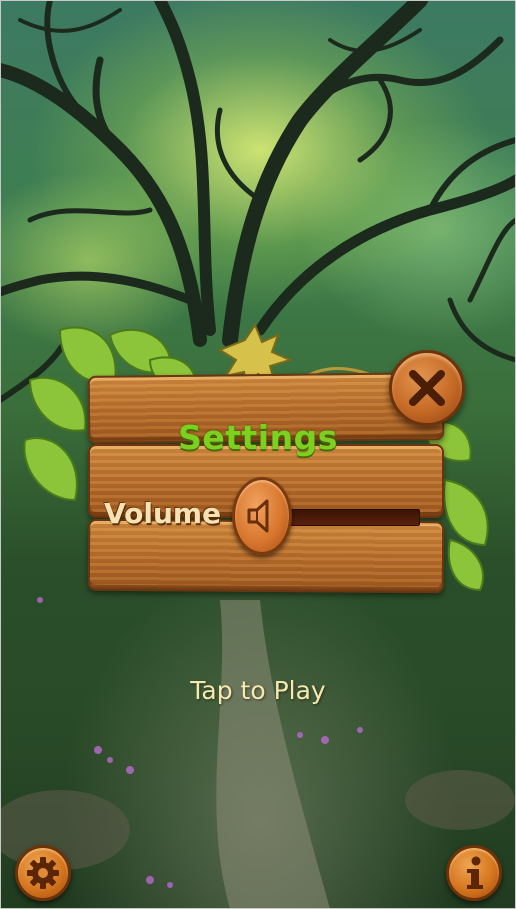 This screenshot has height=909, width=516. Describe the element at coordinates (258, 690) in the screenshot. I see `tap-to-play-label: Tap to Play` at that location.